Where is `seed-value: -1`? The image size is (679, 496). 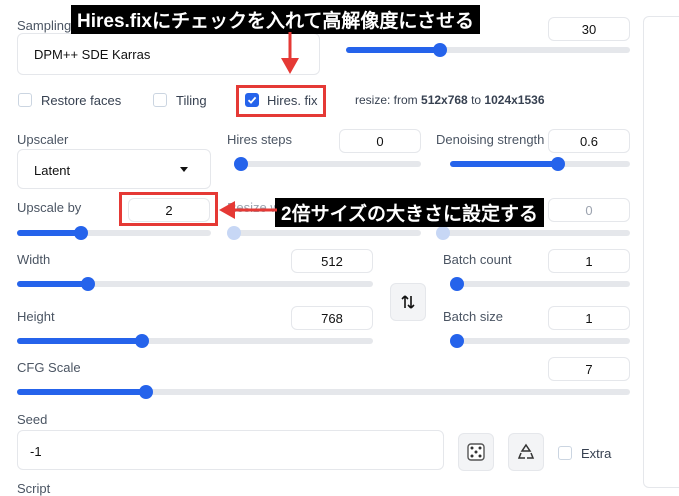 seed-value: -1 is located at coordinates (36, 451).